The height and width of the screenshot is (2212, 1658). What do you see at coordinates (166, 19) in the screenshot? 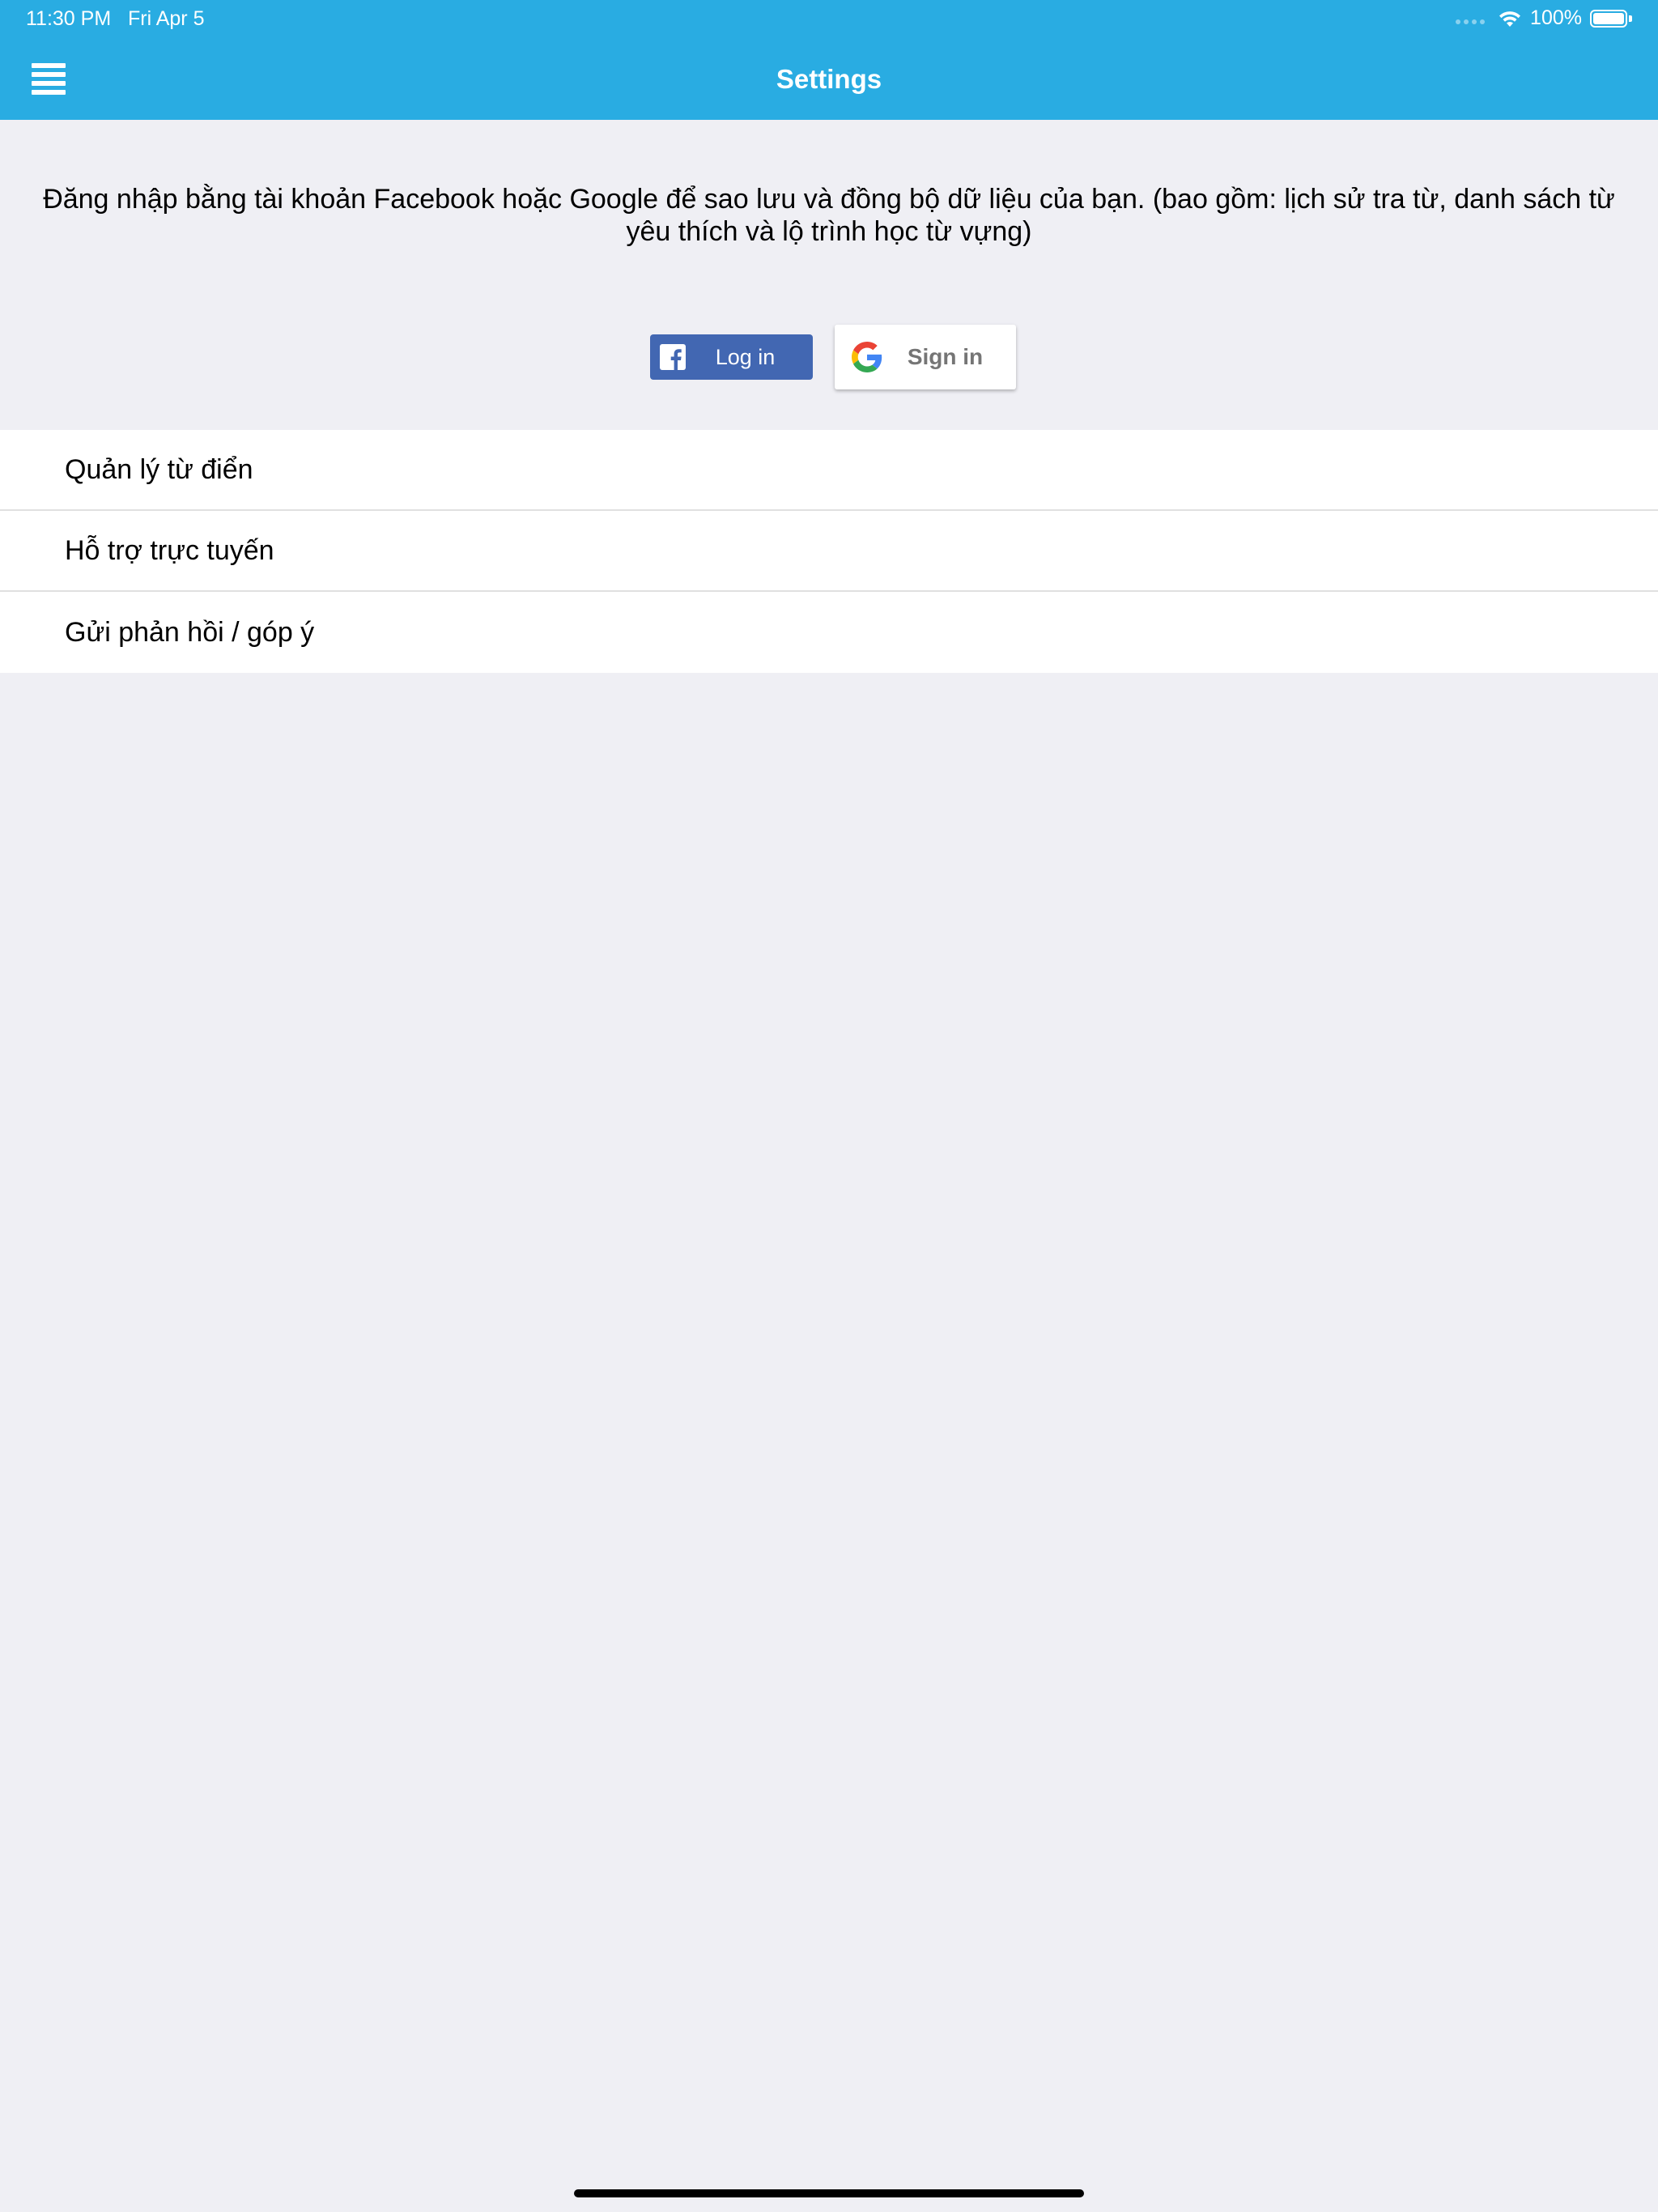
I see `status-date: Fri Apr 5` at bounding box center [166, 19].